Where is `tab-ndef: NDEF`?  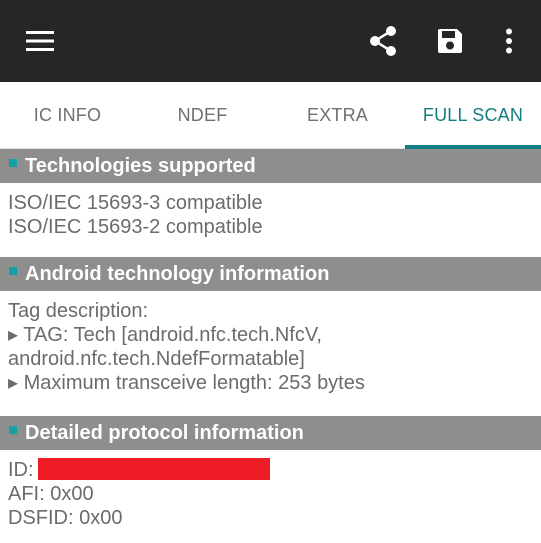 tab-ndef: NDEF is located at coordinates (202, 115).